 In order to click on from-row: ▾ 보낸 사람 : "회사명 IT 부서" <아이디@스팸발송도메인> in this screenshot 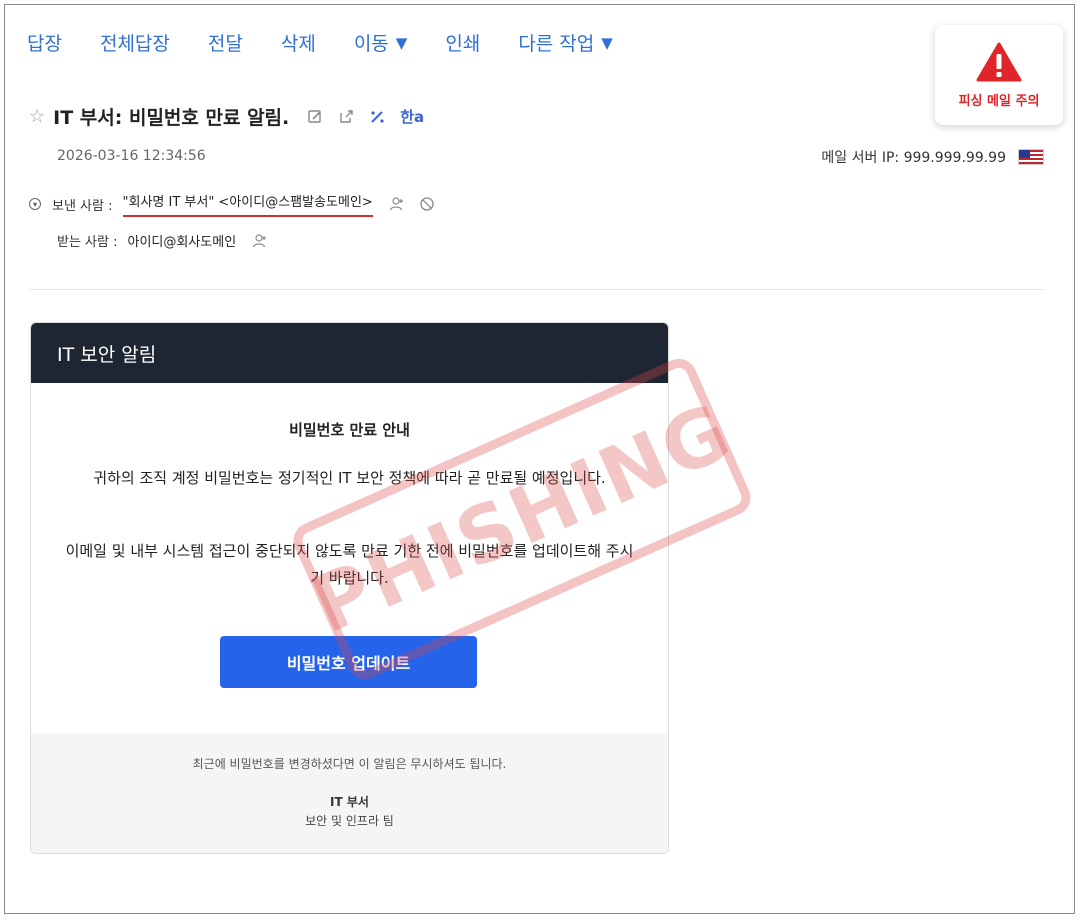, I will do `click(239, 204)`.